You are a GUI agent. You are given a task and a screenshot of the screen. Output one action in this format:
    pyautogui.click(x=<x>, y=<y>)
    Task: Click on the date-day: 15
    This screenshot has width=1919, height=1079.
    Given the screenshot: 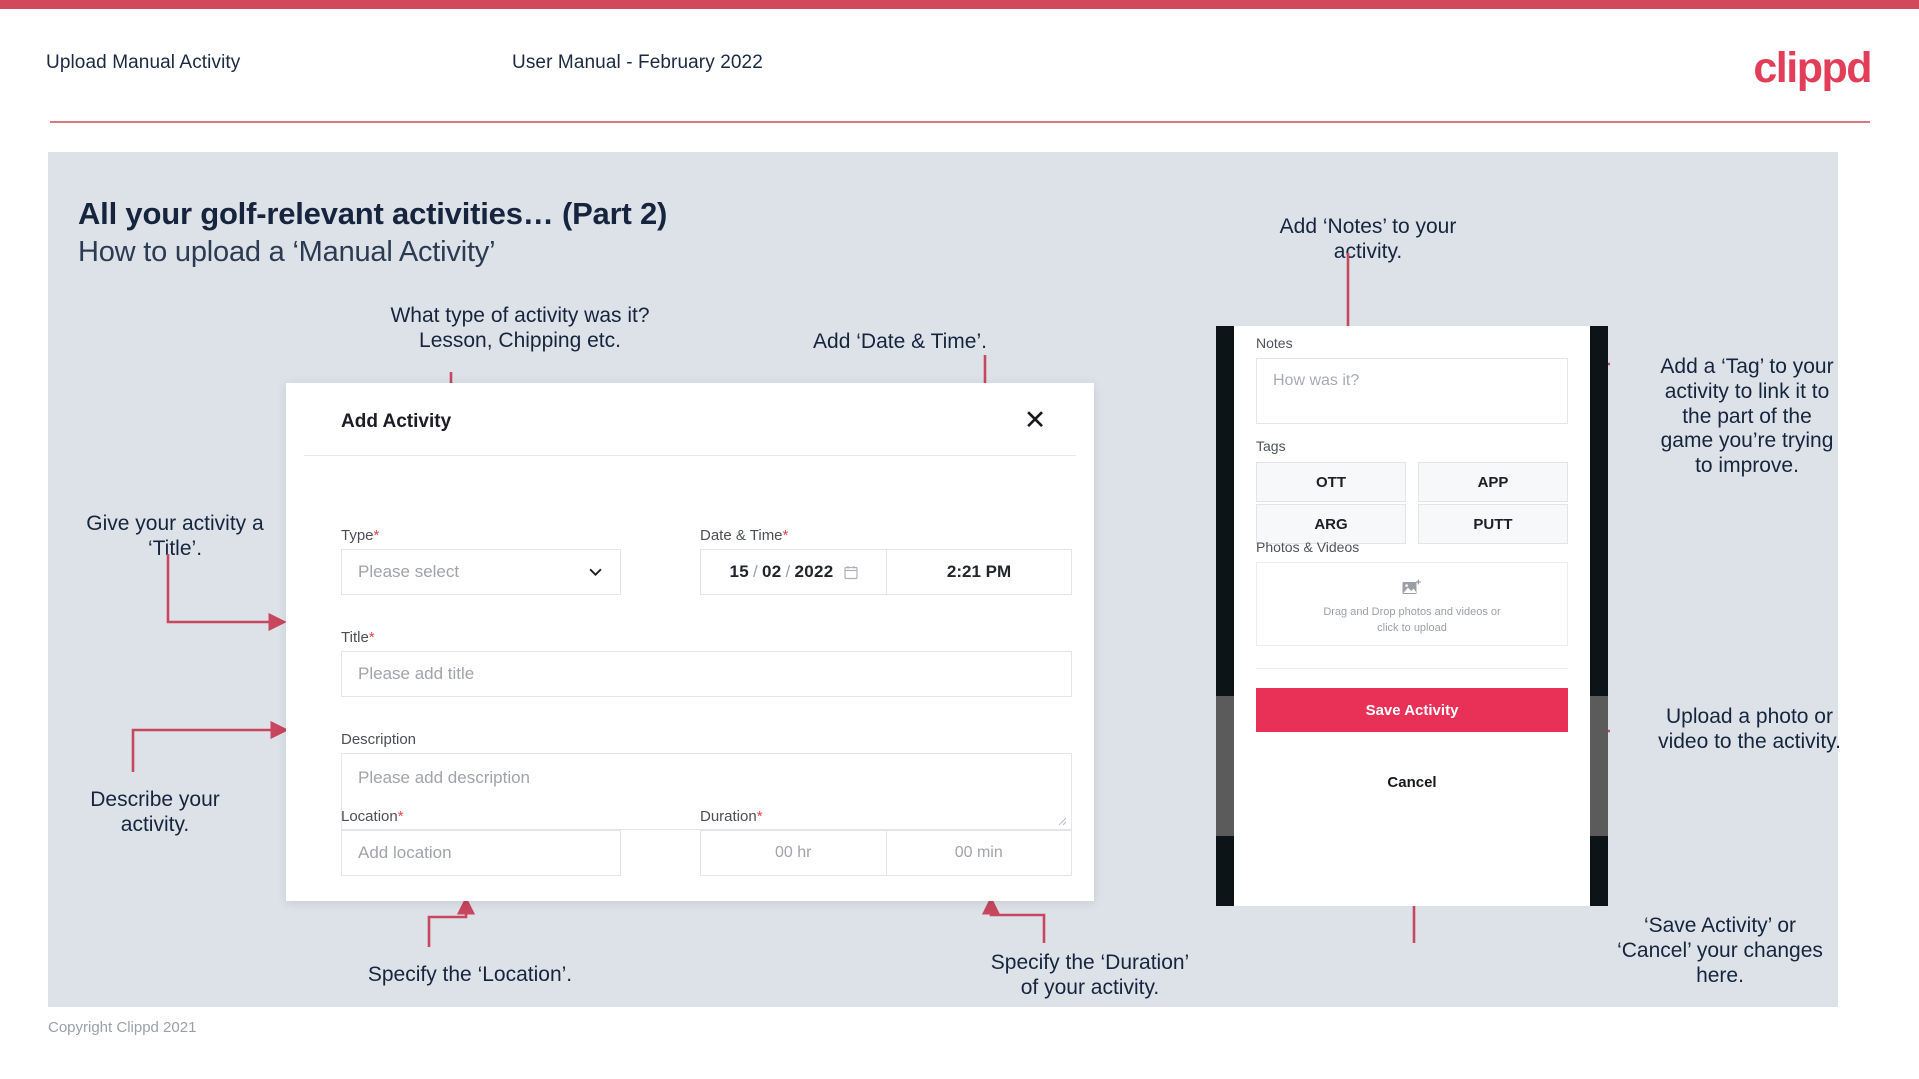 What is the action you would take?
    pyautogui.click(x=739, y=571)
    